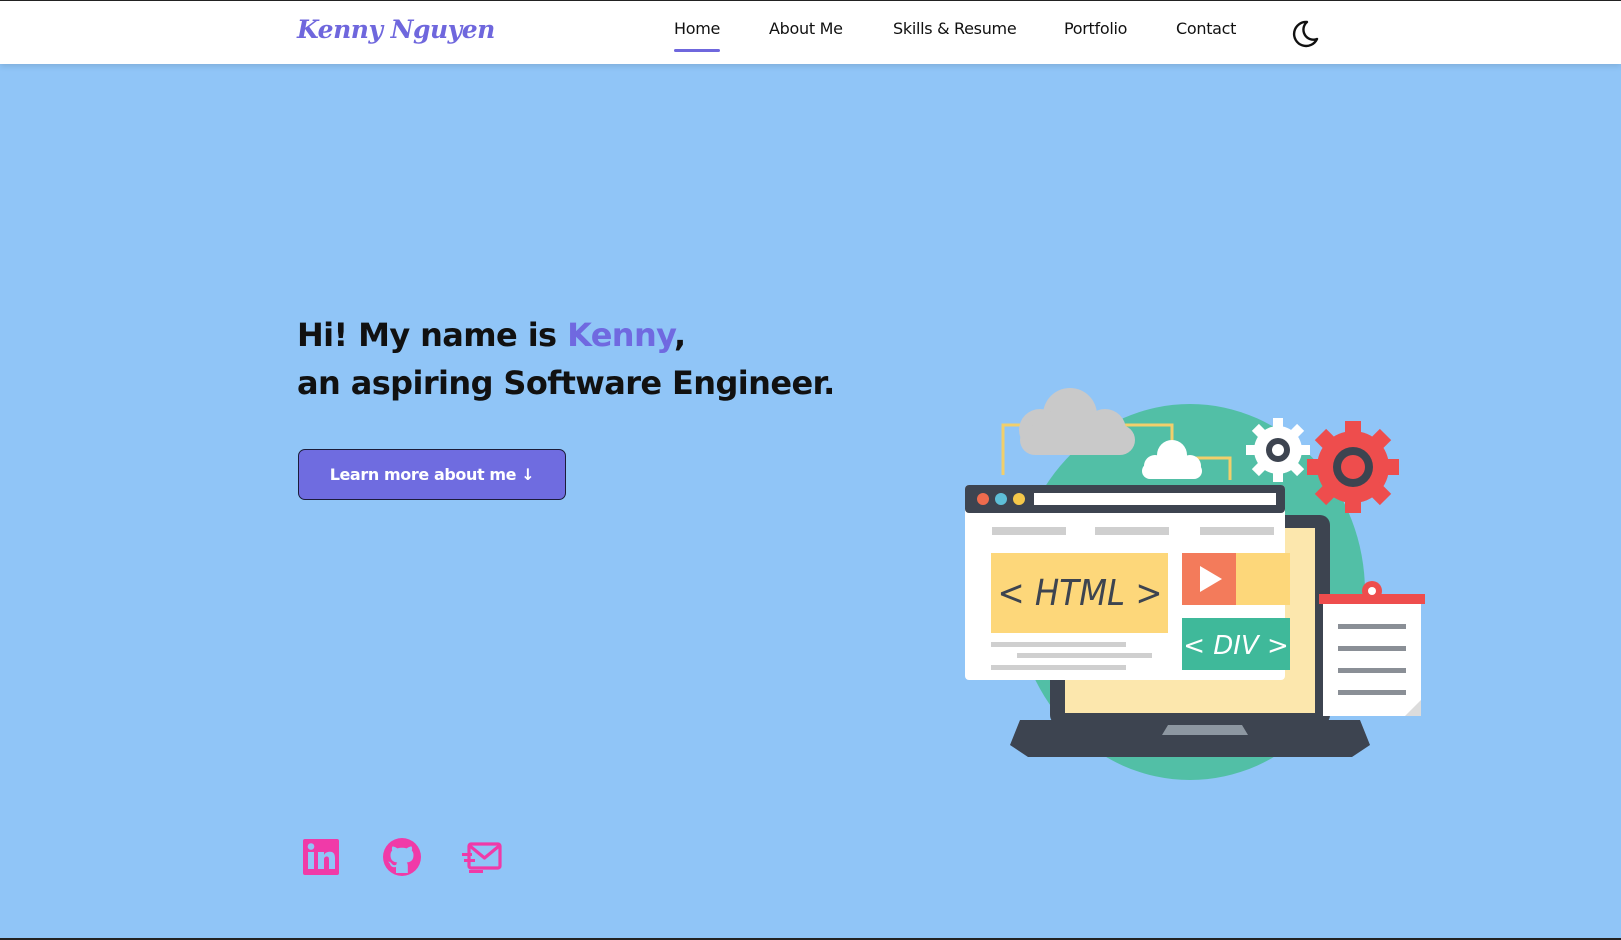  What do you see at coordinates (697, 35) in the screenshot?
I see `nav-home: Home` at bounding box center [697, 35].